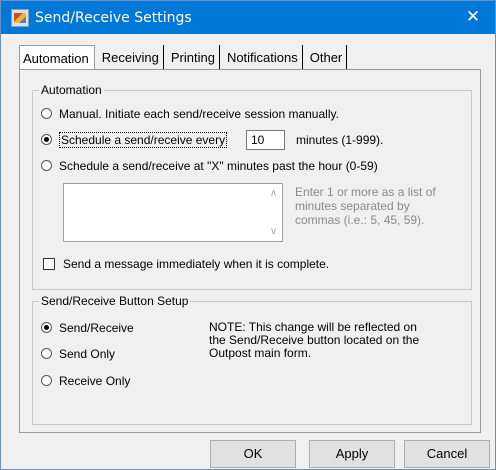 This screenshot has height=470, width=496. Describe the element at coordinates (46, 380) in the screenshot. I see `receive-only-radio` at that location.